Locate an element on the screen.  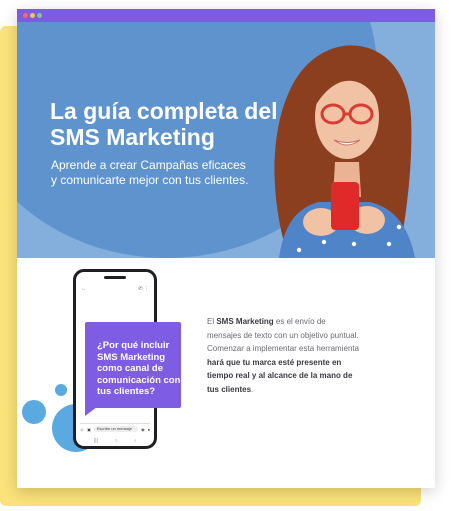
call-options-icon: ✆ ⋮ is located at coordinates (143, 289).